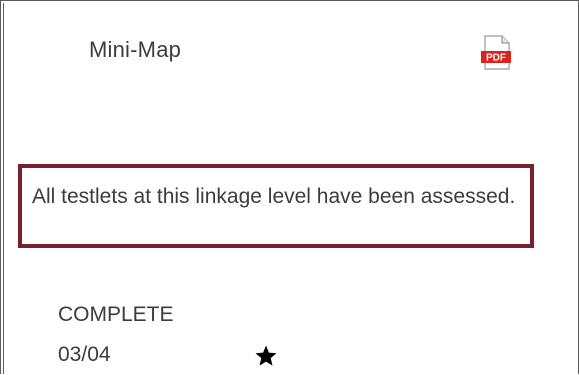 Image resolution: width=579 pixels, height=375 pixels. Describe the element at coordinates (496, 58) in the screenshot. I see `pdf-icon-label: PDF` at that location.